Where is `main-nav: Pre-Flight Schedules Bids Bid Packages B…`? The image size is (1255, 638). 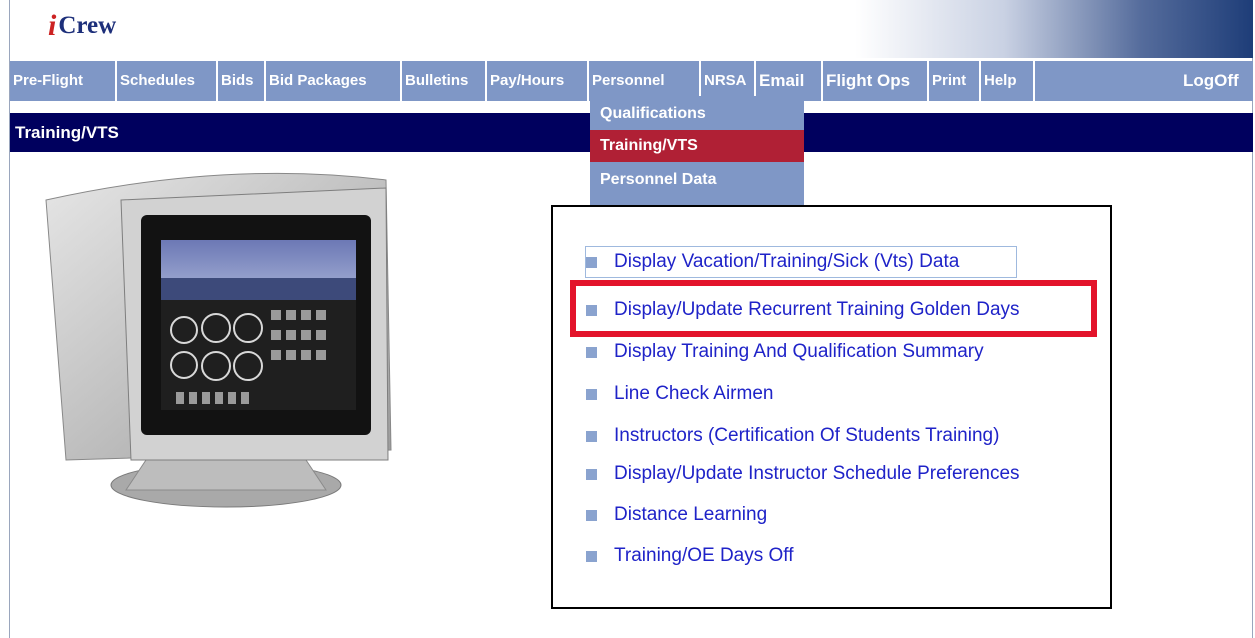
main-nav: Pre-Flight Schedules Bids Bid Packages B… is located at coordinates (631, 81).